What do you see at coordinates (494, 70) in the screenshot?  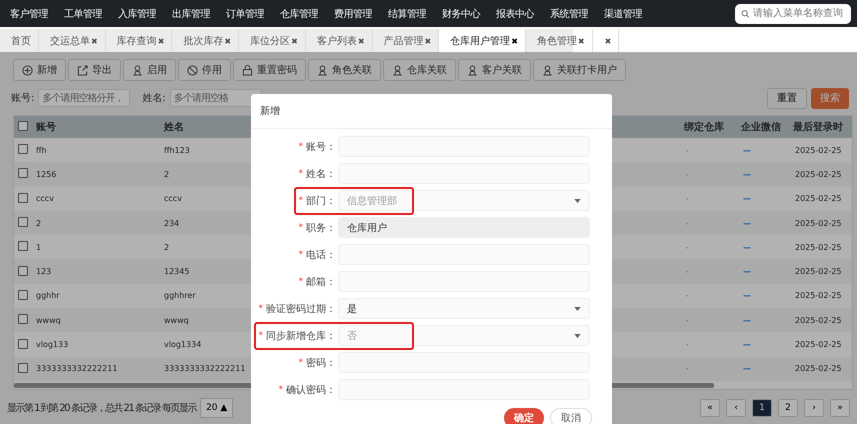 I see `toolbar-button: 客户关联` at bounding box center [494, 70].